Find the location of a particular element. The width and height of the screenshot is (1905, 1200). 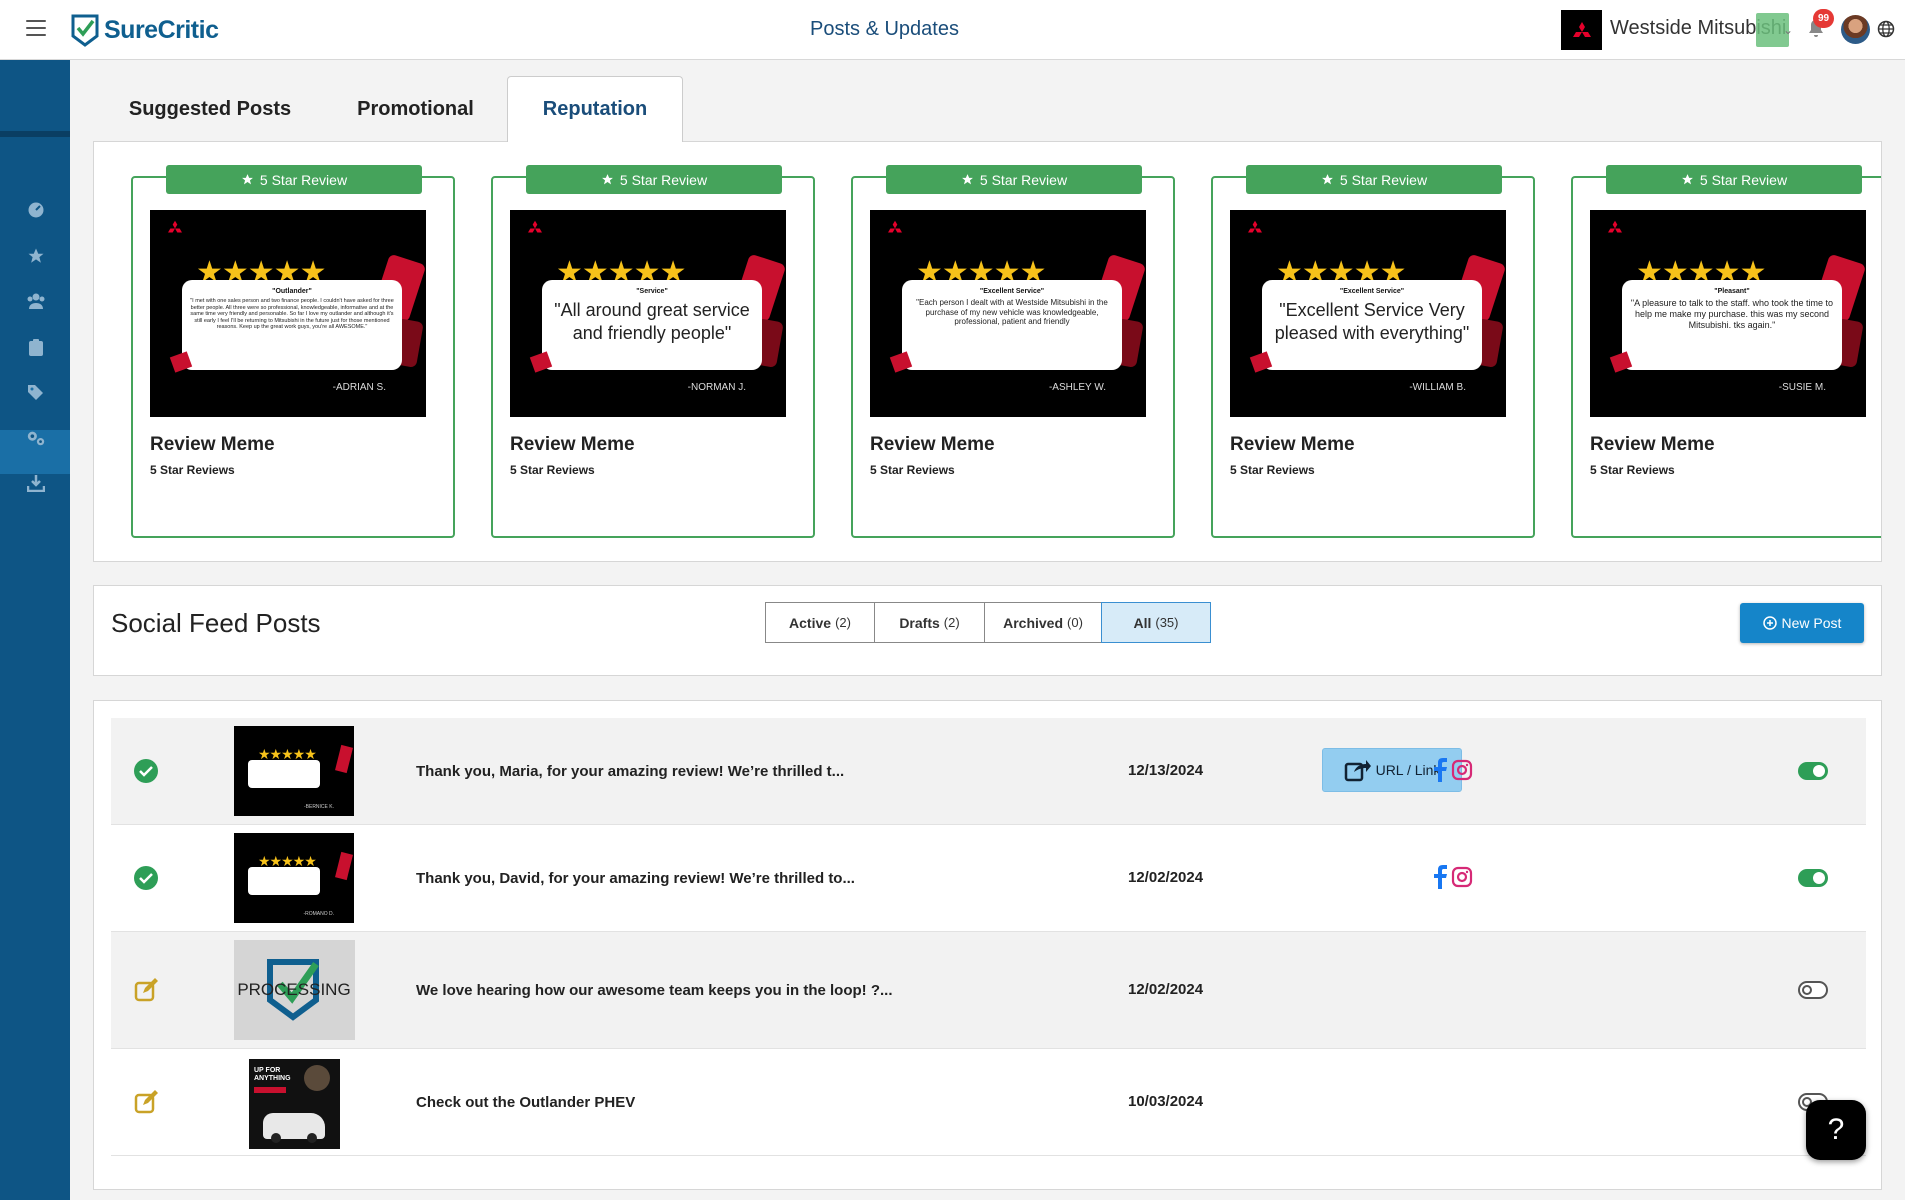

quote-author: -ROMANO D. is located at coordinates (318, 914).